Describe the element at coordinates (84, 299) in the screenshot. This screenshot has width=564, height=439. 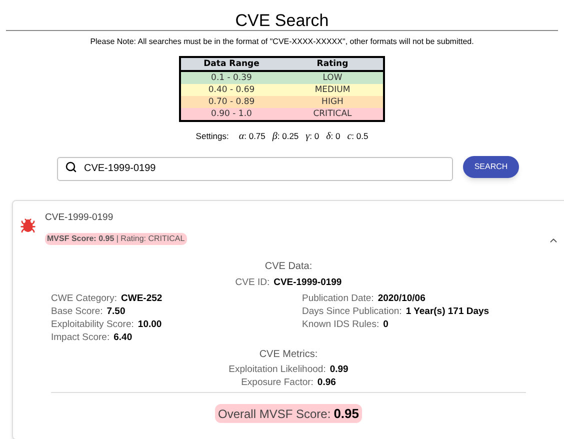
I see `field-label: CWE Category:` at that location.